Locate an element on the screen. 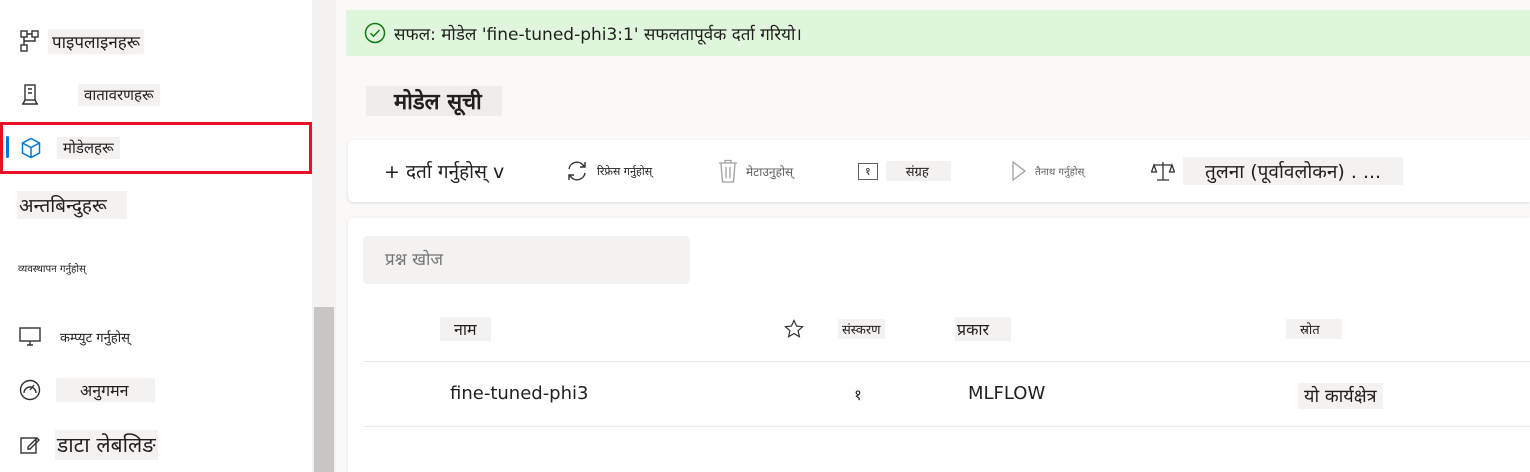  play-icon is located at coordinates (1019, 171).